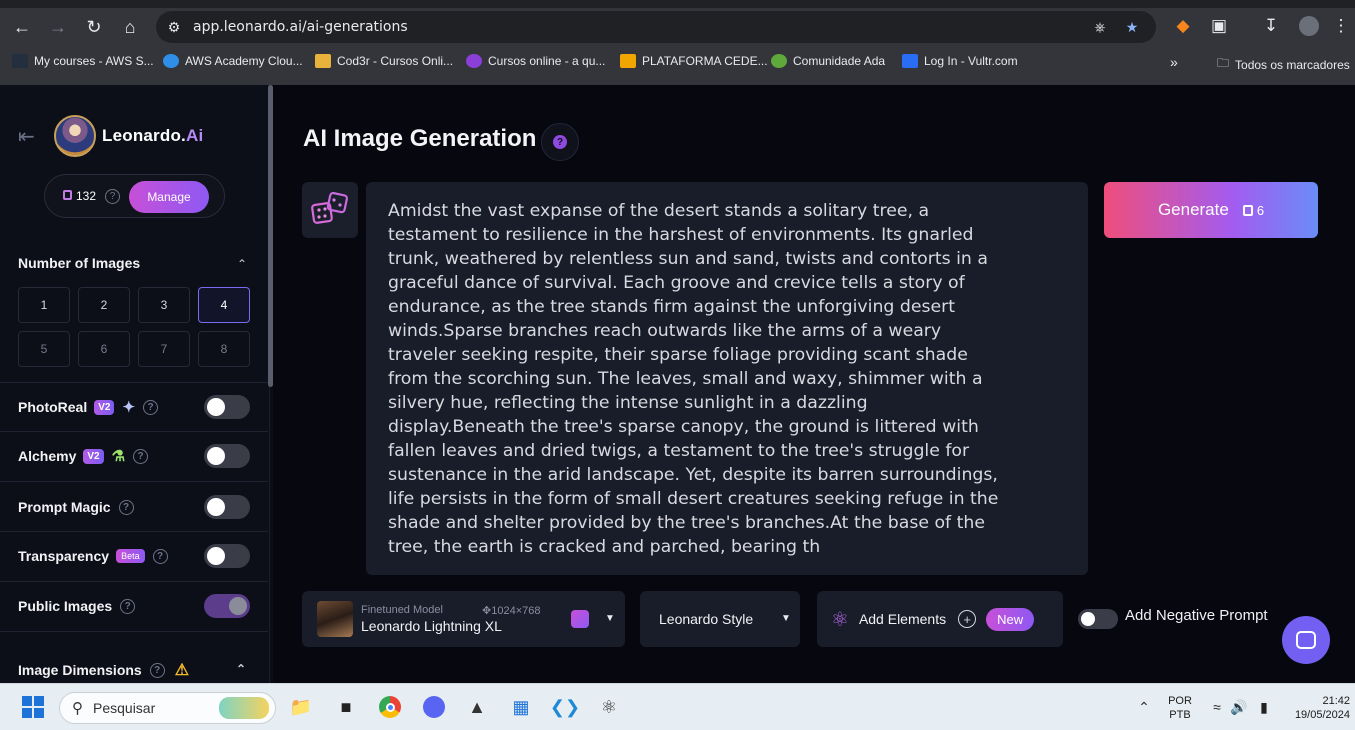  What do you see at coordinates (1283, 64) in the screenshot?
I see `all-bookmarks-folder: 🗀 Todos os marcadores` at bounding box center [1283, 64].